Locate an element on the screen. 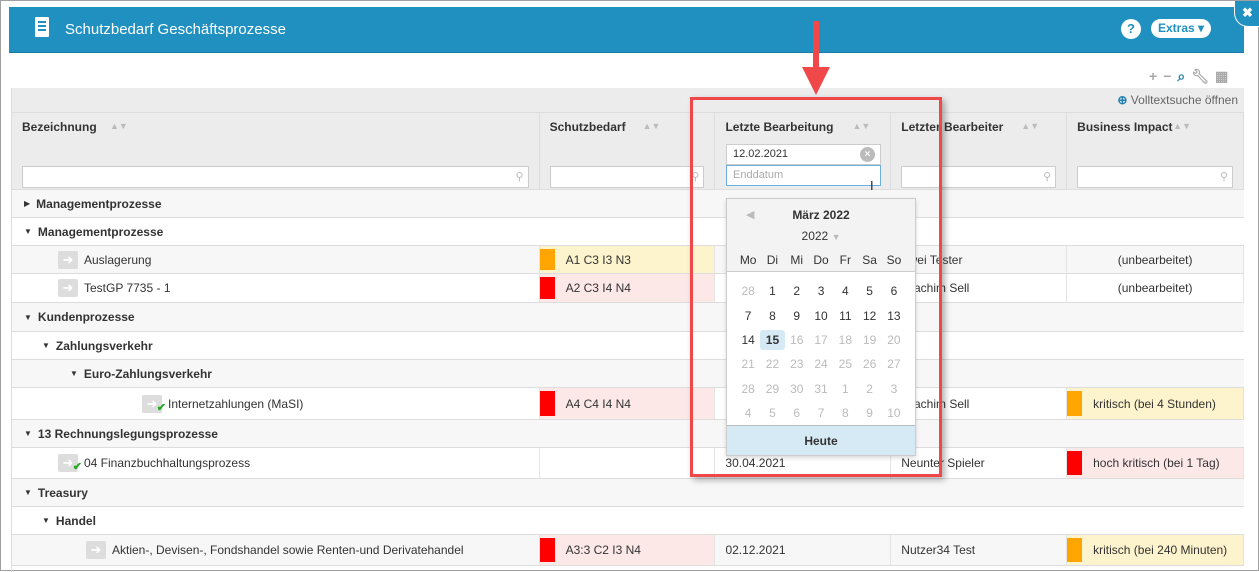 The height and width of the screenshot is (572, 1259). group-row: ▼ Managementprozesse is located at coordinates (628, 232).